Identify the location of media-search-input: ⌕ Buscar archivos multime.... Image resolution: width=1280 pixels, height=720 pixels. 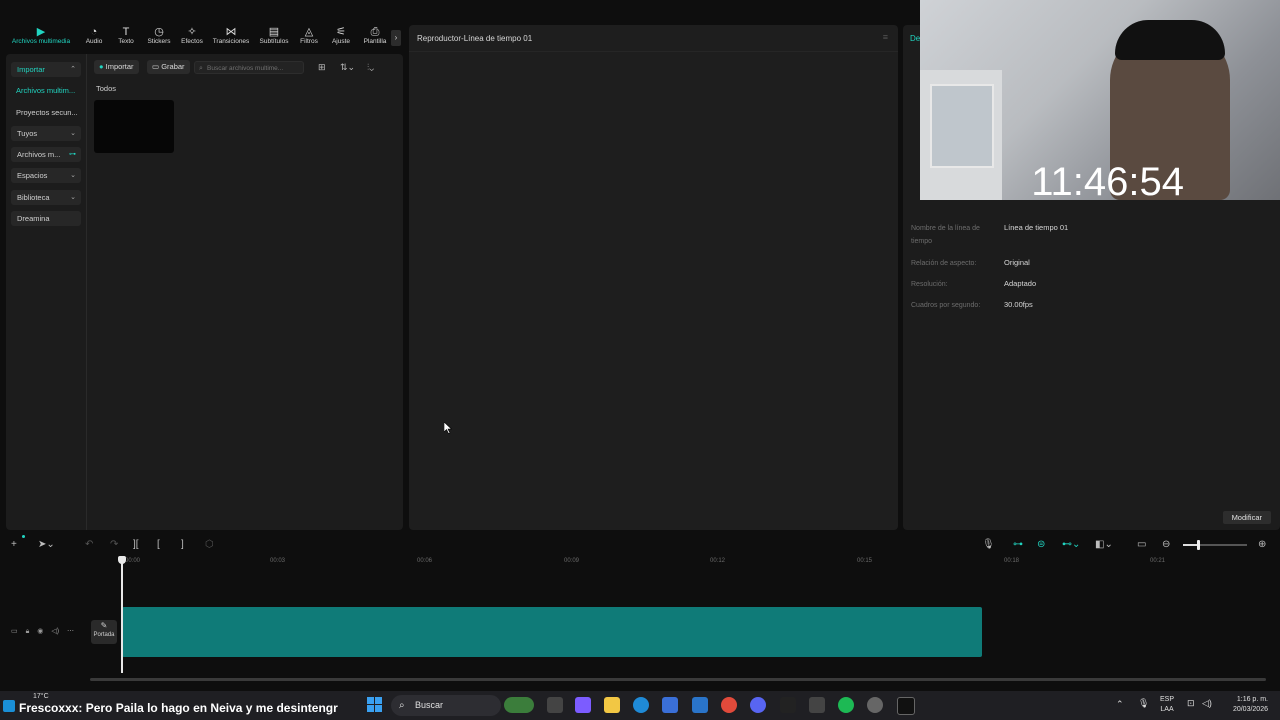
(249, 67).